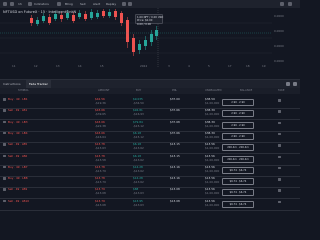 This screenshot has height=240, width=320. Describe the element at coordinates (230, 66) in the screenshot. I see `time-label: 17` at that location.